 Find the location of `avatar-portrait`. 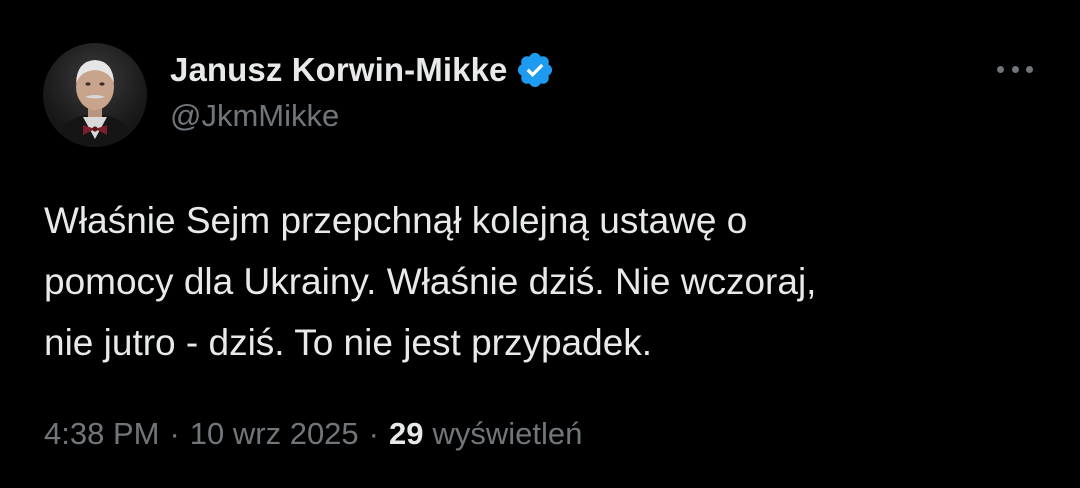

avatar-portrait is located at coordinates (95, 103).